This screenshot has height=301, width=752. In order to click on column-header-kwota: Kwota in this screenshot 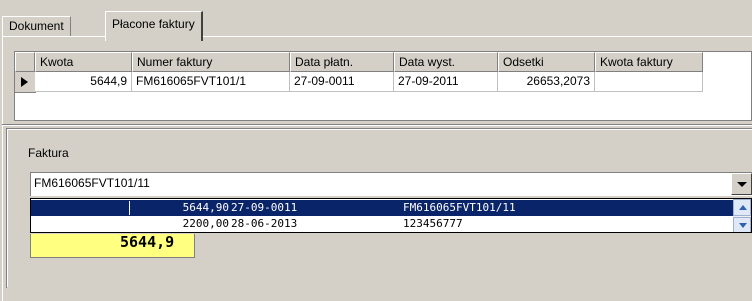, I will do `click(83, 62)`.